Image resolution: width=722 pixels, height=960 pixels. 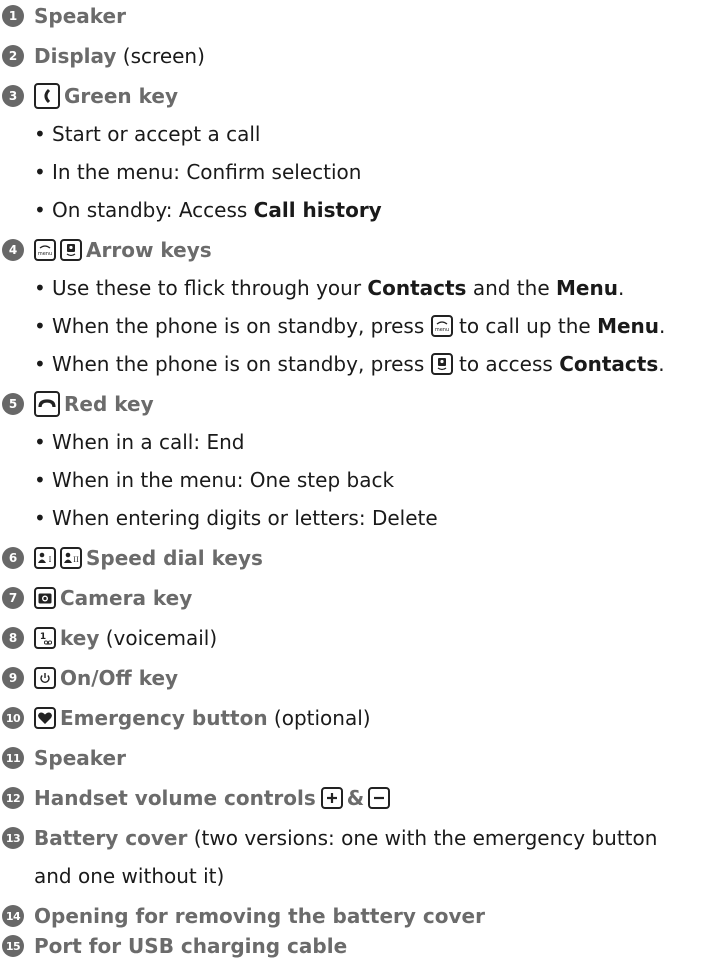 What do you see at coordinates (45, 598) in the screenshot?
I see `camera-icon` at bounding box center [45, 598].